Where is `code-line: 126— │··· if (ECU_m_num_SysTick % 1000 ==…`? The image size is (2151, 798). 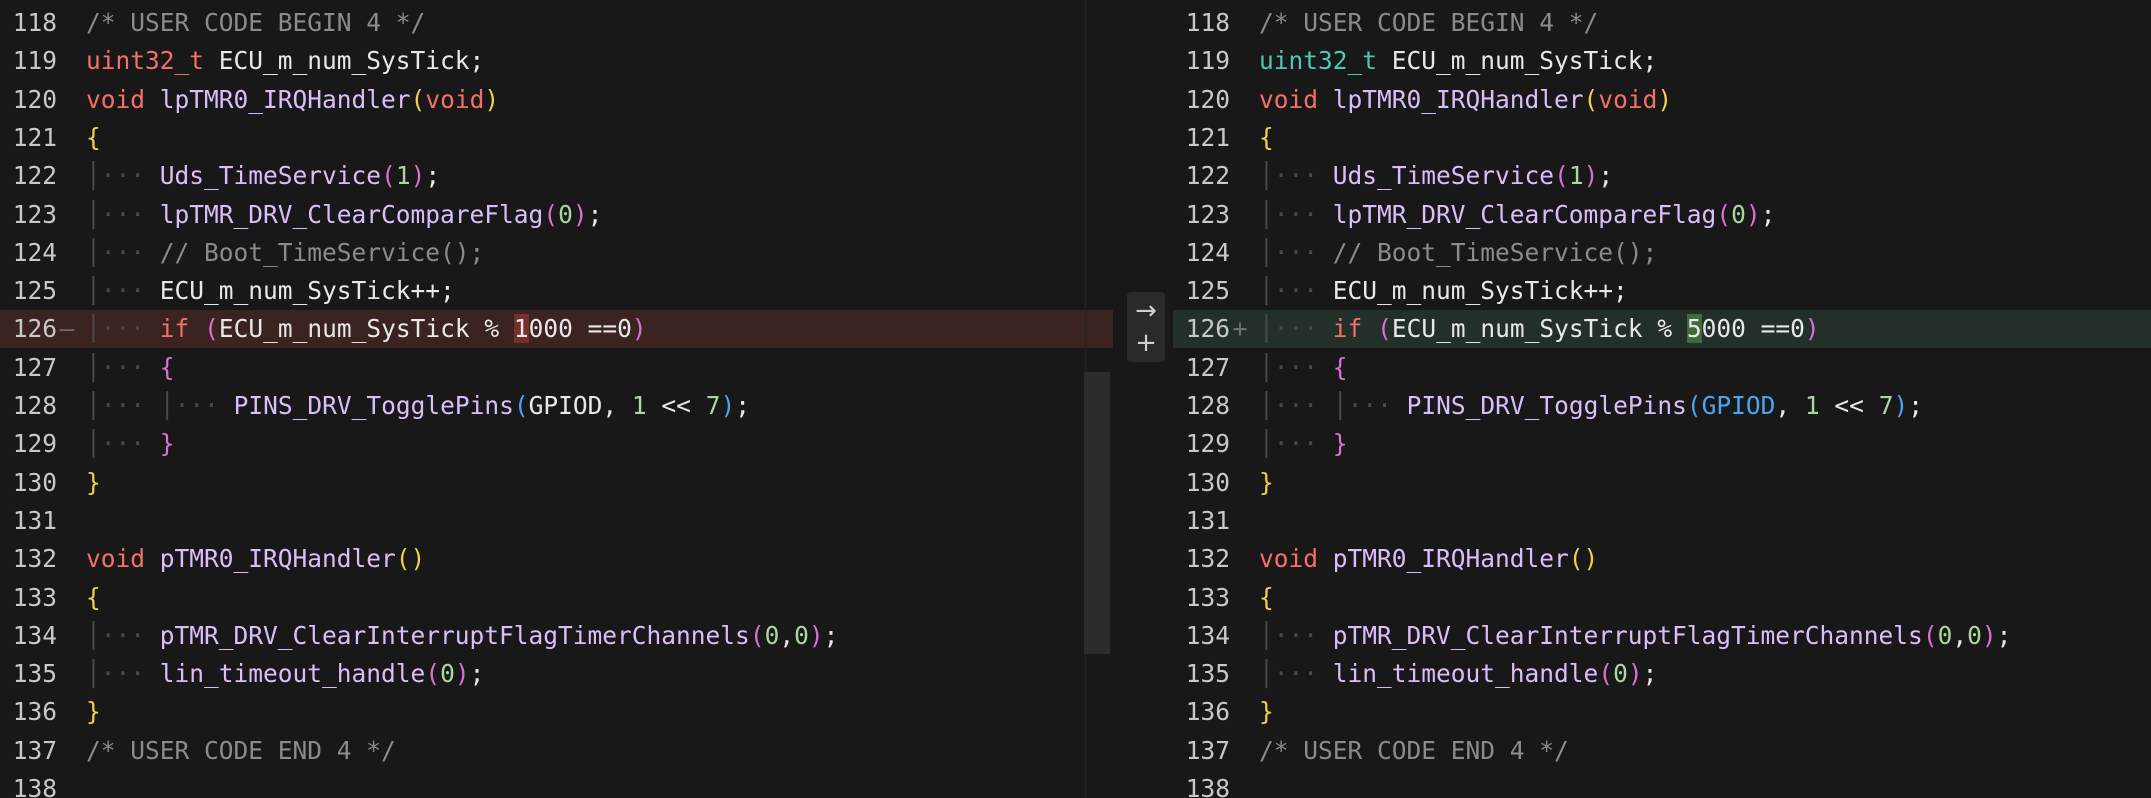 code-line: 126— │··· if (ECU_m_num_SysTick % 1000 ==… is located at coordinates (556, 329).